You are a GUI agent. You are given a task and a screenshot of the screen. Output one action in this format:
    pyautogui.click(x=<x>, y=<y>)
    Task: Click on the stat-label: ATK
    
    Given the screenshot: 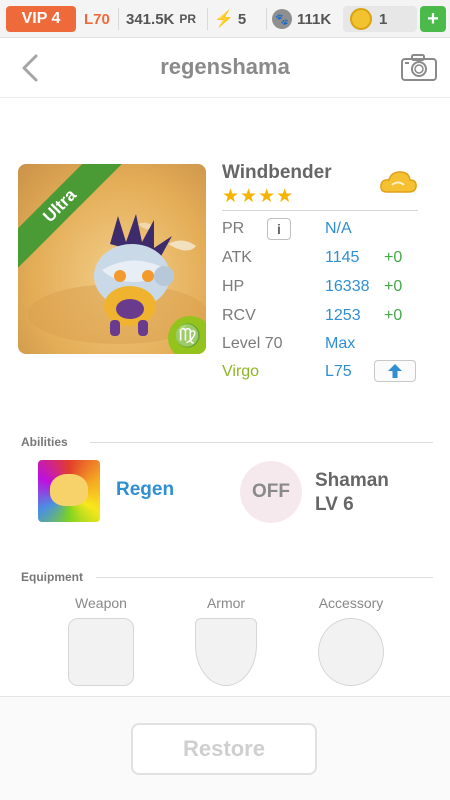 What is the action you would take?
    pyautogui.click(x=237, y=257)
    